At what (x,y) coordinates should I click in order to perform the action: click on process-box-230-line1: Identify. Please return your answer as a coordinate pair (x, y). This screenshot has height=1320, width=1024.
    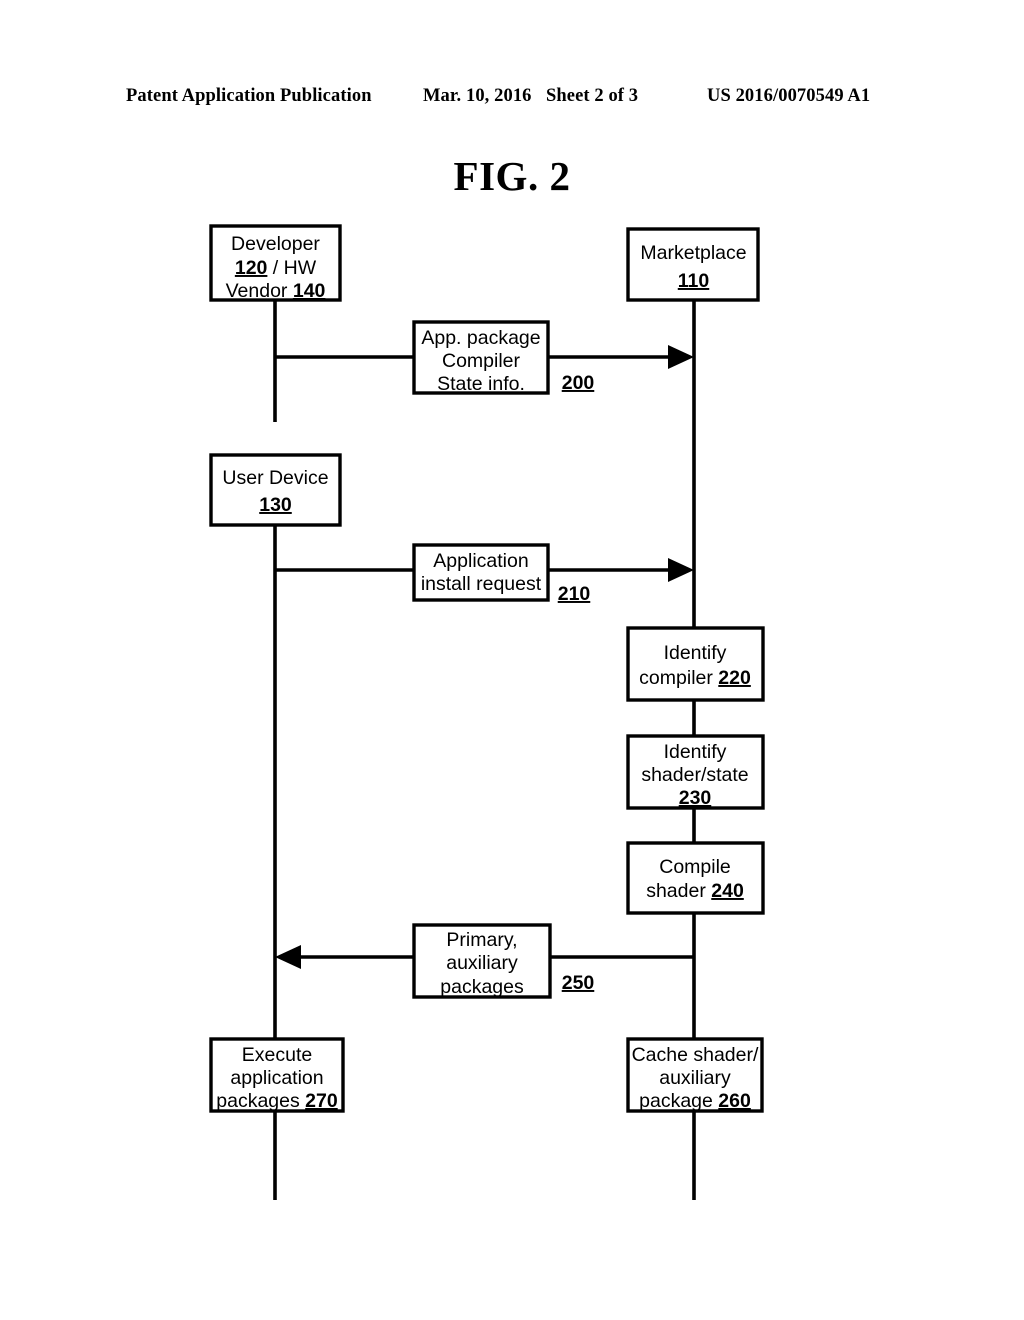
    Looking at the image, I should click on (695, 752).